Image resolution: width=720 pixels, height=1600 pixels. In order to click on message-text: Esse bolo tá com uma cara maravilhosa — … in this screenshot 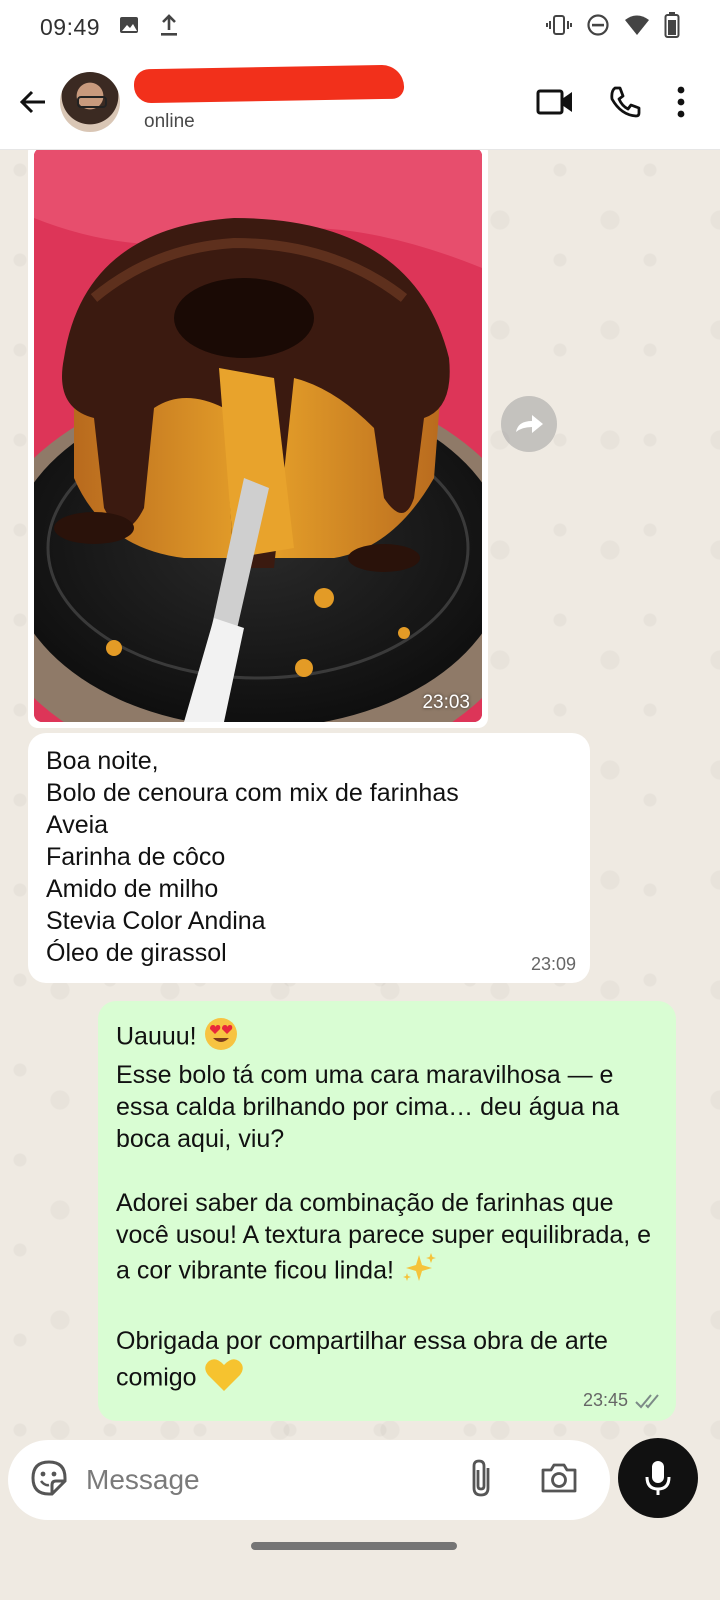, I will do `click(368, 1107)`.